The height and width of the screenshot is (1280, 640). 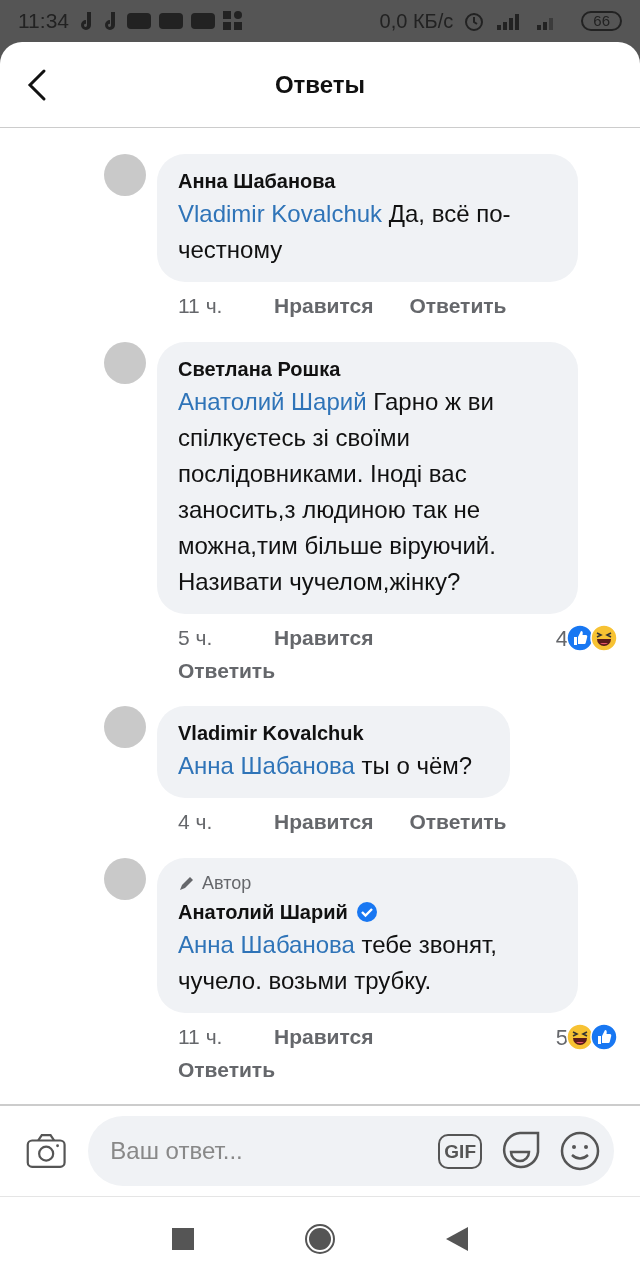 What do you see at coordinates (196, 638) in the screenshot?
I see `comment-time: 5 ч.` at bounding box center [196, 638].